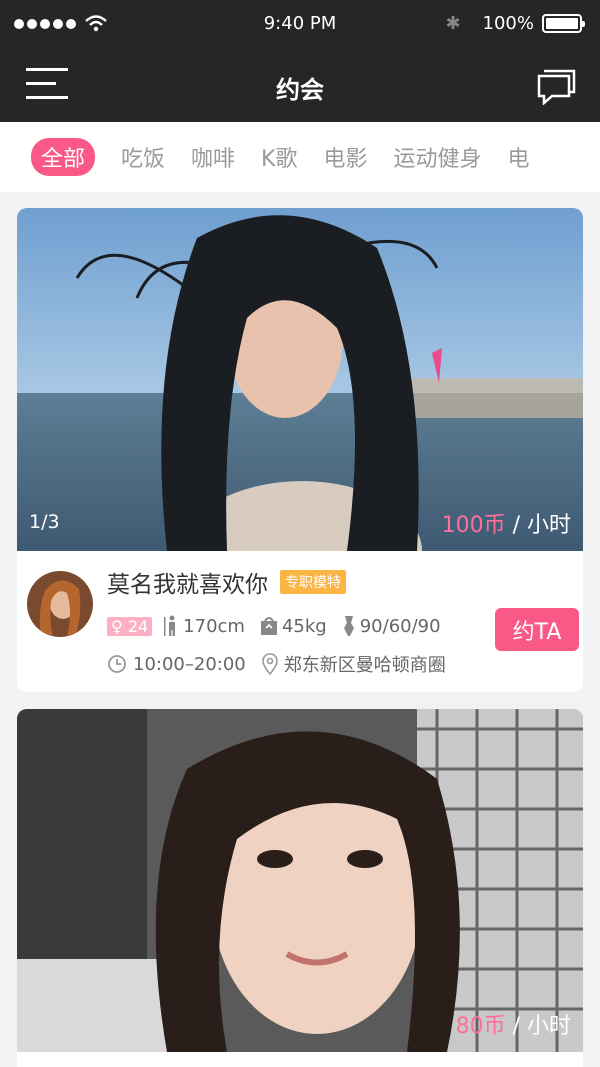 Image resolution: width=600 pixels, height=1067 pixels. I want to click on available-hours: 10:00–20:00, so click(176, 664).